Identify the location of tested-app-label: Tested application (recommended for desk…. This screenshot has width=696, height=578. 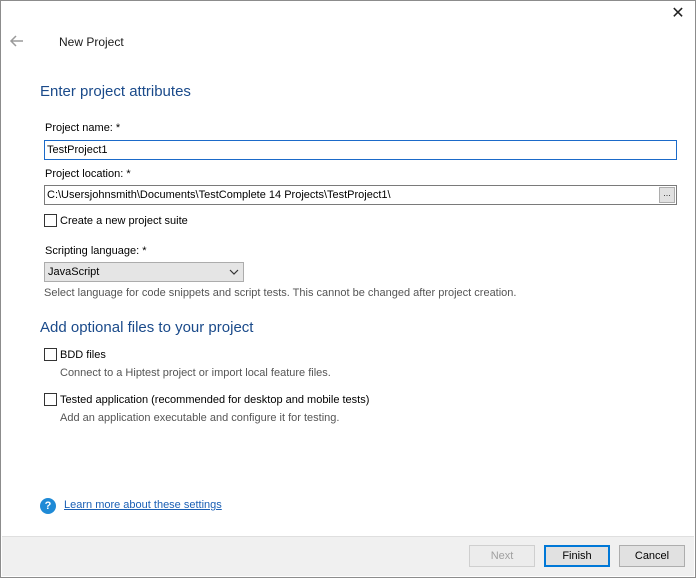
(215, 399).